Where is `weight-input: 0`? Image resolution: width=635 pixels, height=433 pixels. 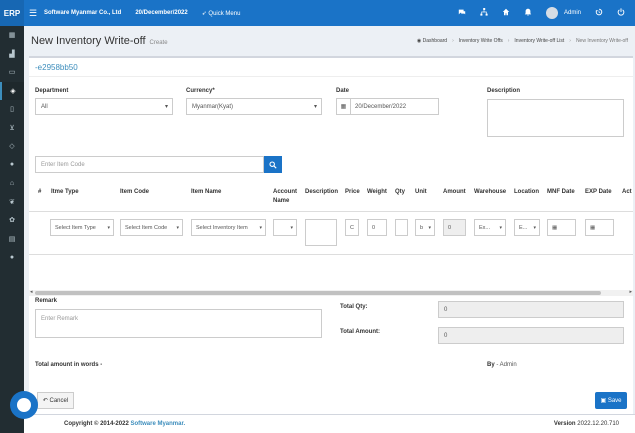
weight-input: 0 is located at coordinates (377, 227).